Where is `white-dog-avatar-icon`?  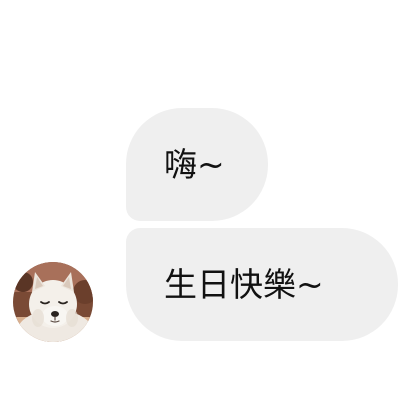
white-dog-avatar-icon is located at coordinates (53, 302).